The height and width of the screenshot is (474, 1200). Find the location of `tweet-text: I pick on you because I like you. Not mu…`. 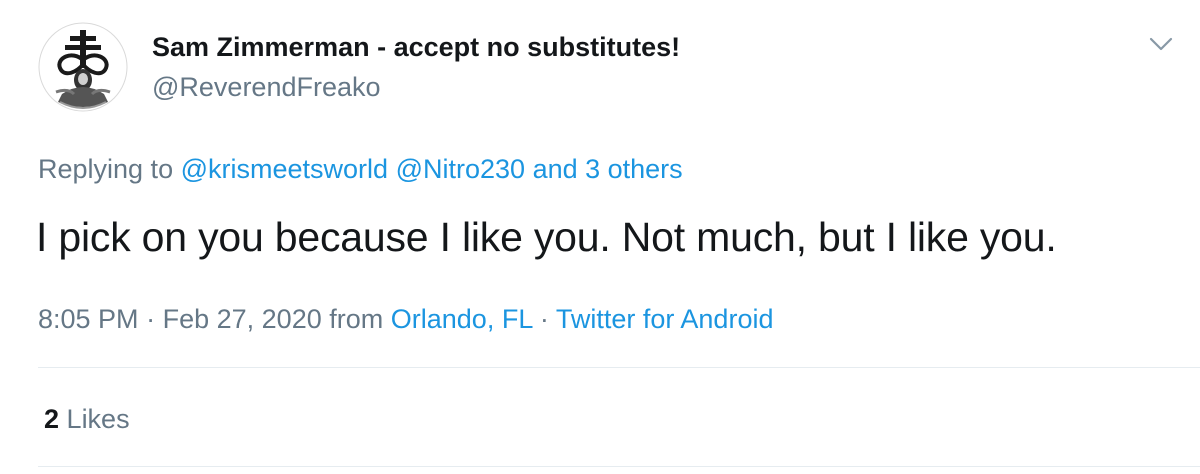

tweet-text: I pick on you because I like you. Not mu… is located at coordinates (546, 237).